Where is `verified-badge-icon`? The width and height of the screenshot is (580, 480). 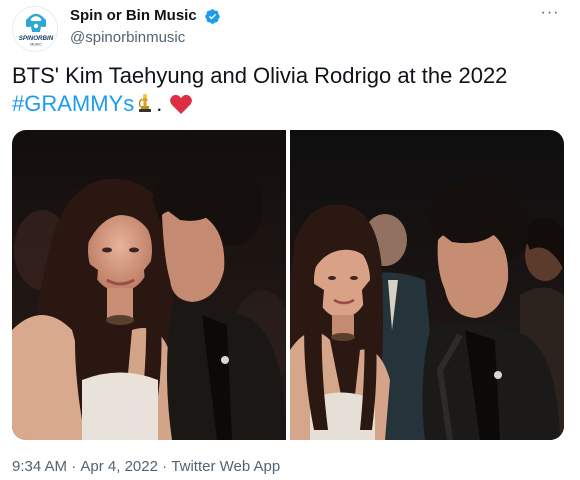
verified-badge-icon is located at coordinates (212, 16).